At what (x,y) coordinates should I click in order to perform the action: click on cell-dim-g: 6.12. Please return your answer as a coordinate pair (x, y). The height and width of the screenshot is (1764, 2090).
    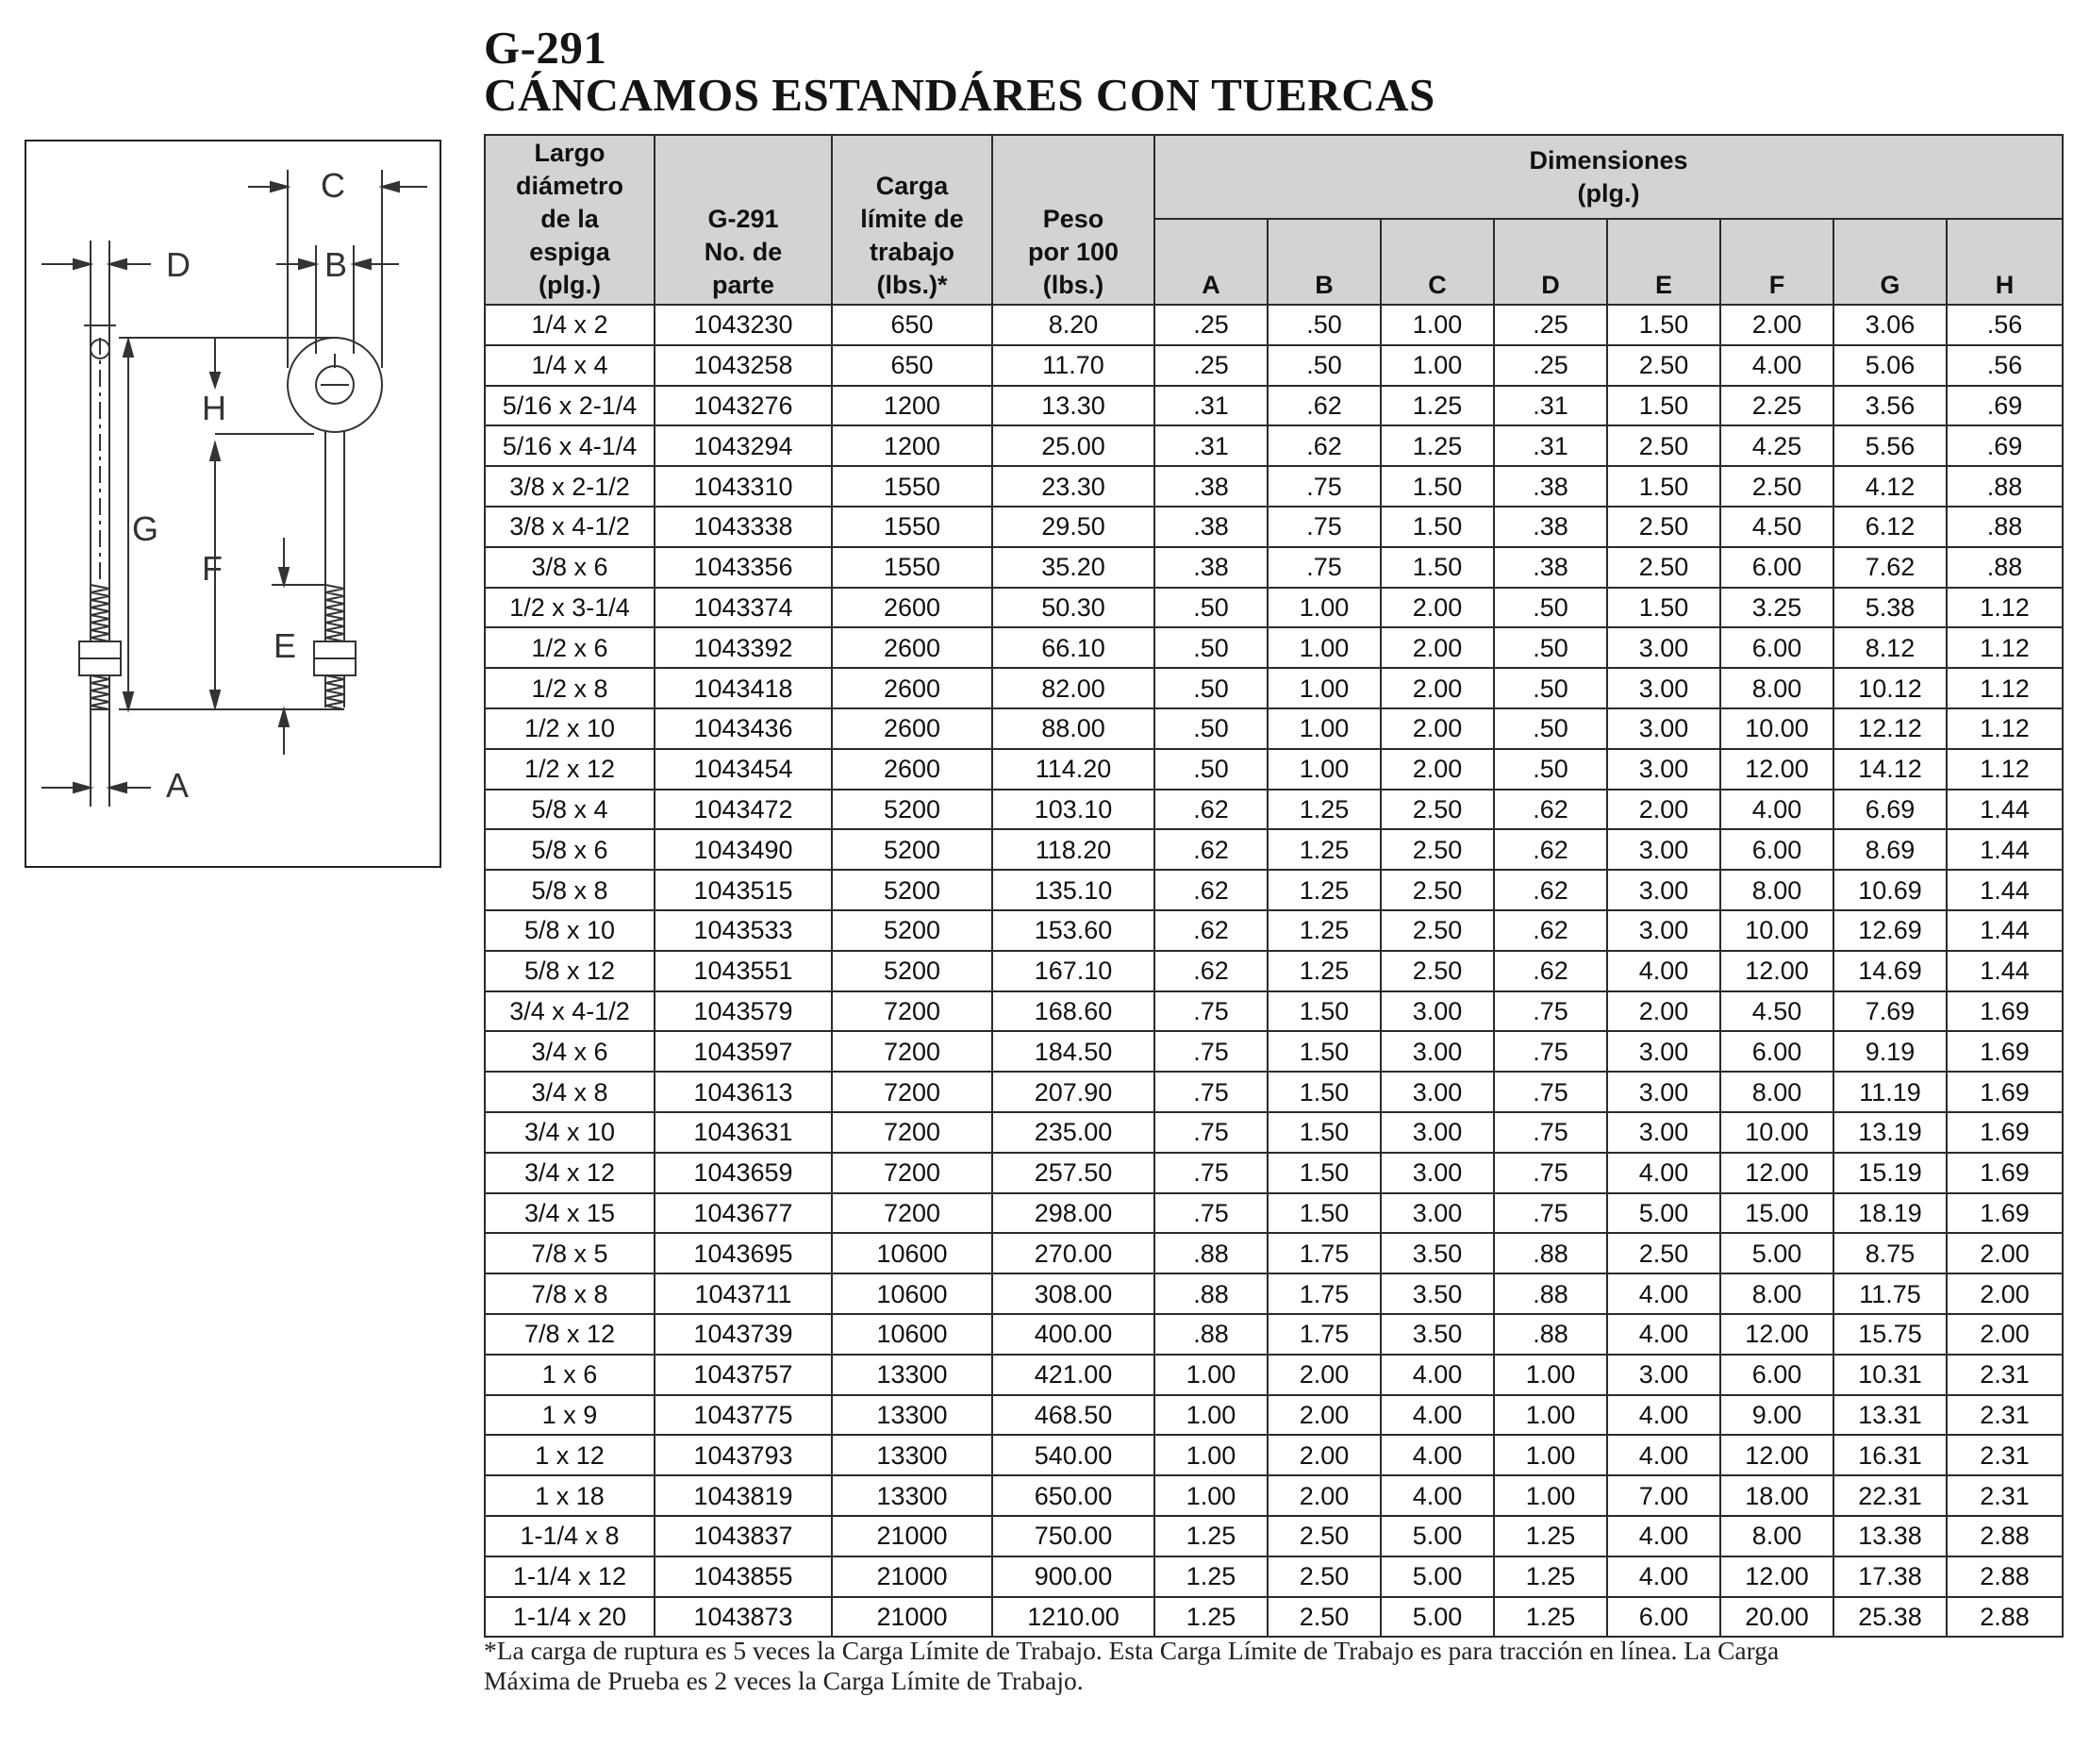
    Looking at the image, I should click on (1890, 526).